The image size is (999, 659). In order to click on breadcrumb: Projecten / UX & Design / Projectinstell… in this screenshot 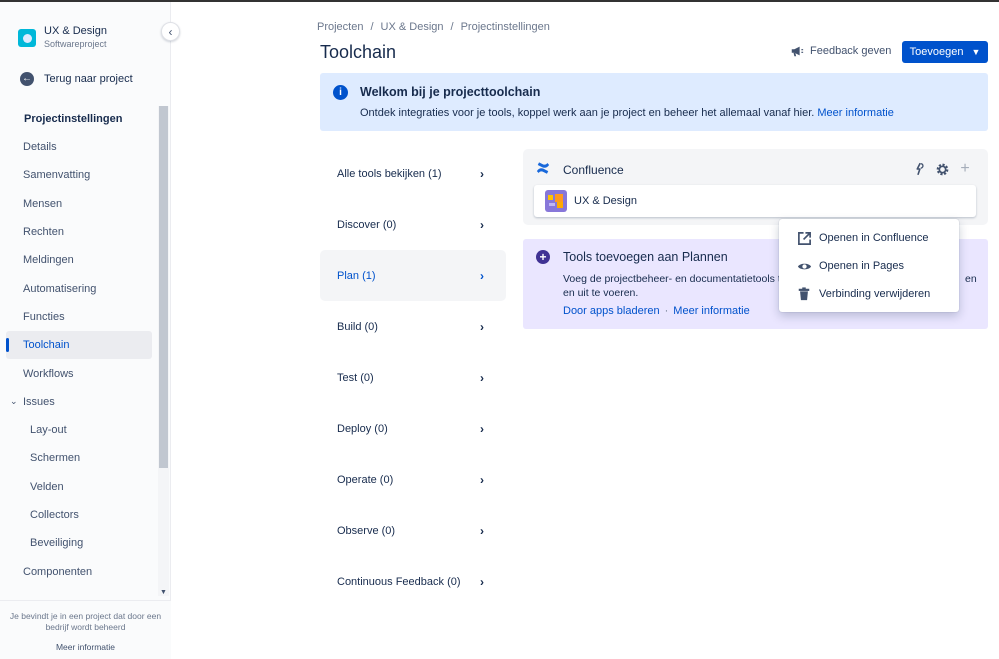, I will do `click(437, 27)`.